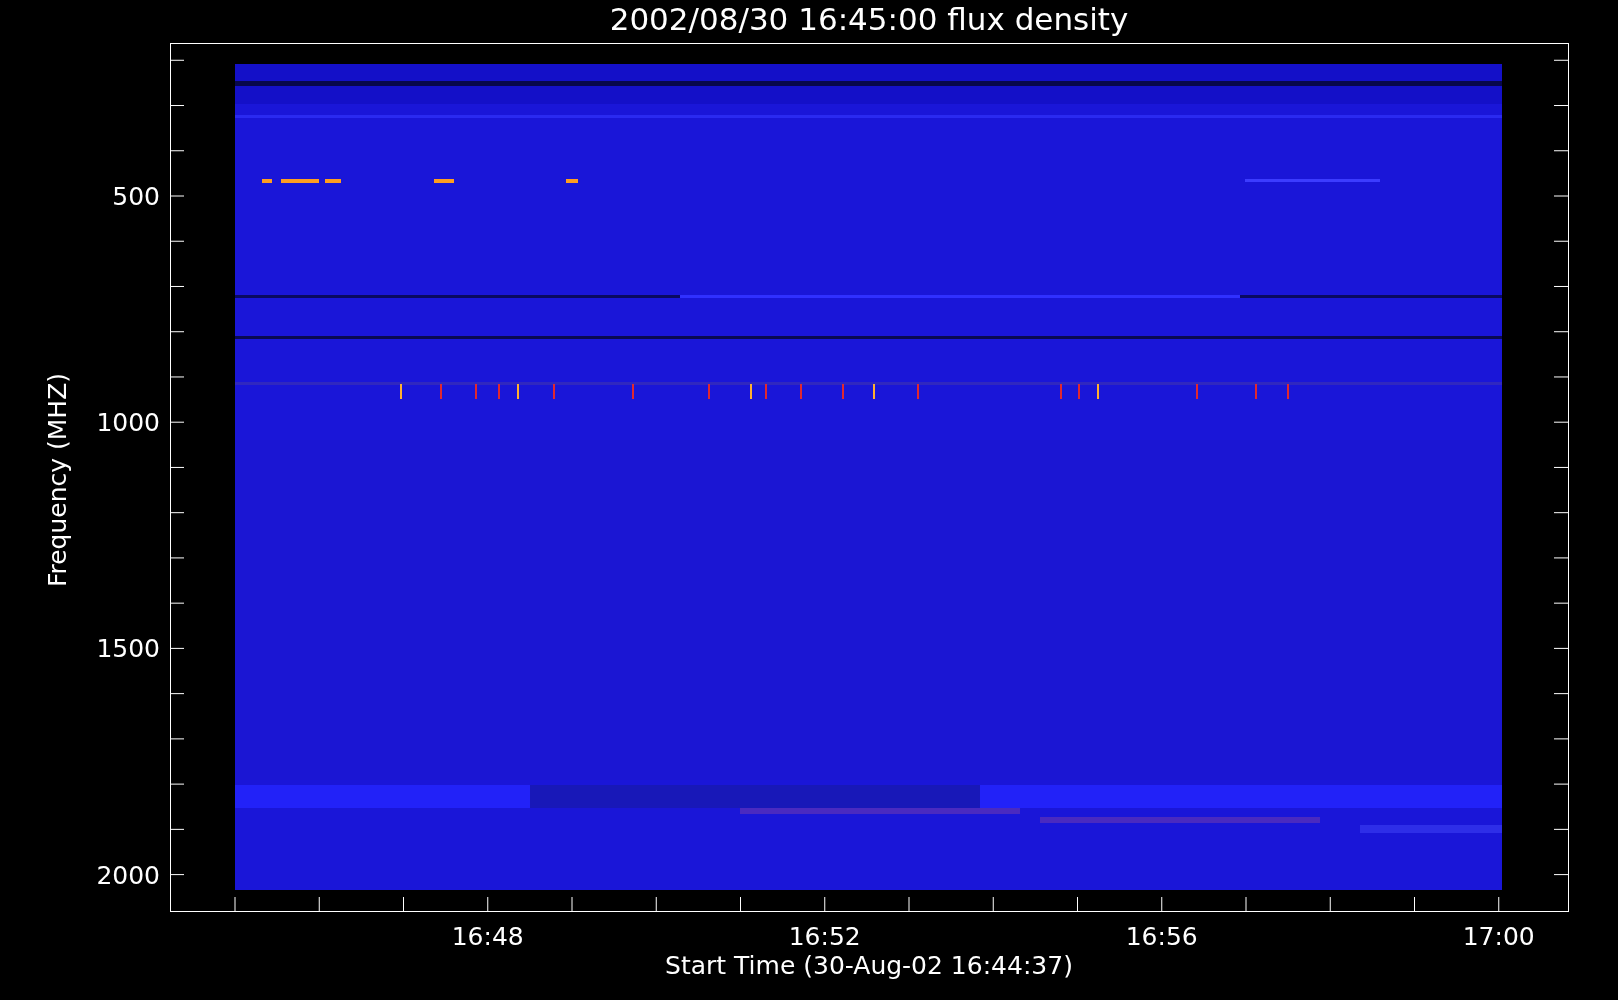 This screenshot has width=1618, height=1000. What do you see at coordinates (136, 196) in the screenshot?
I see `y-tick-label: 500` at bounding box center [136, 196].